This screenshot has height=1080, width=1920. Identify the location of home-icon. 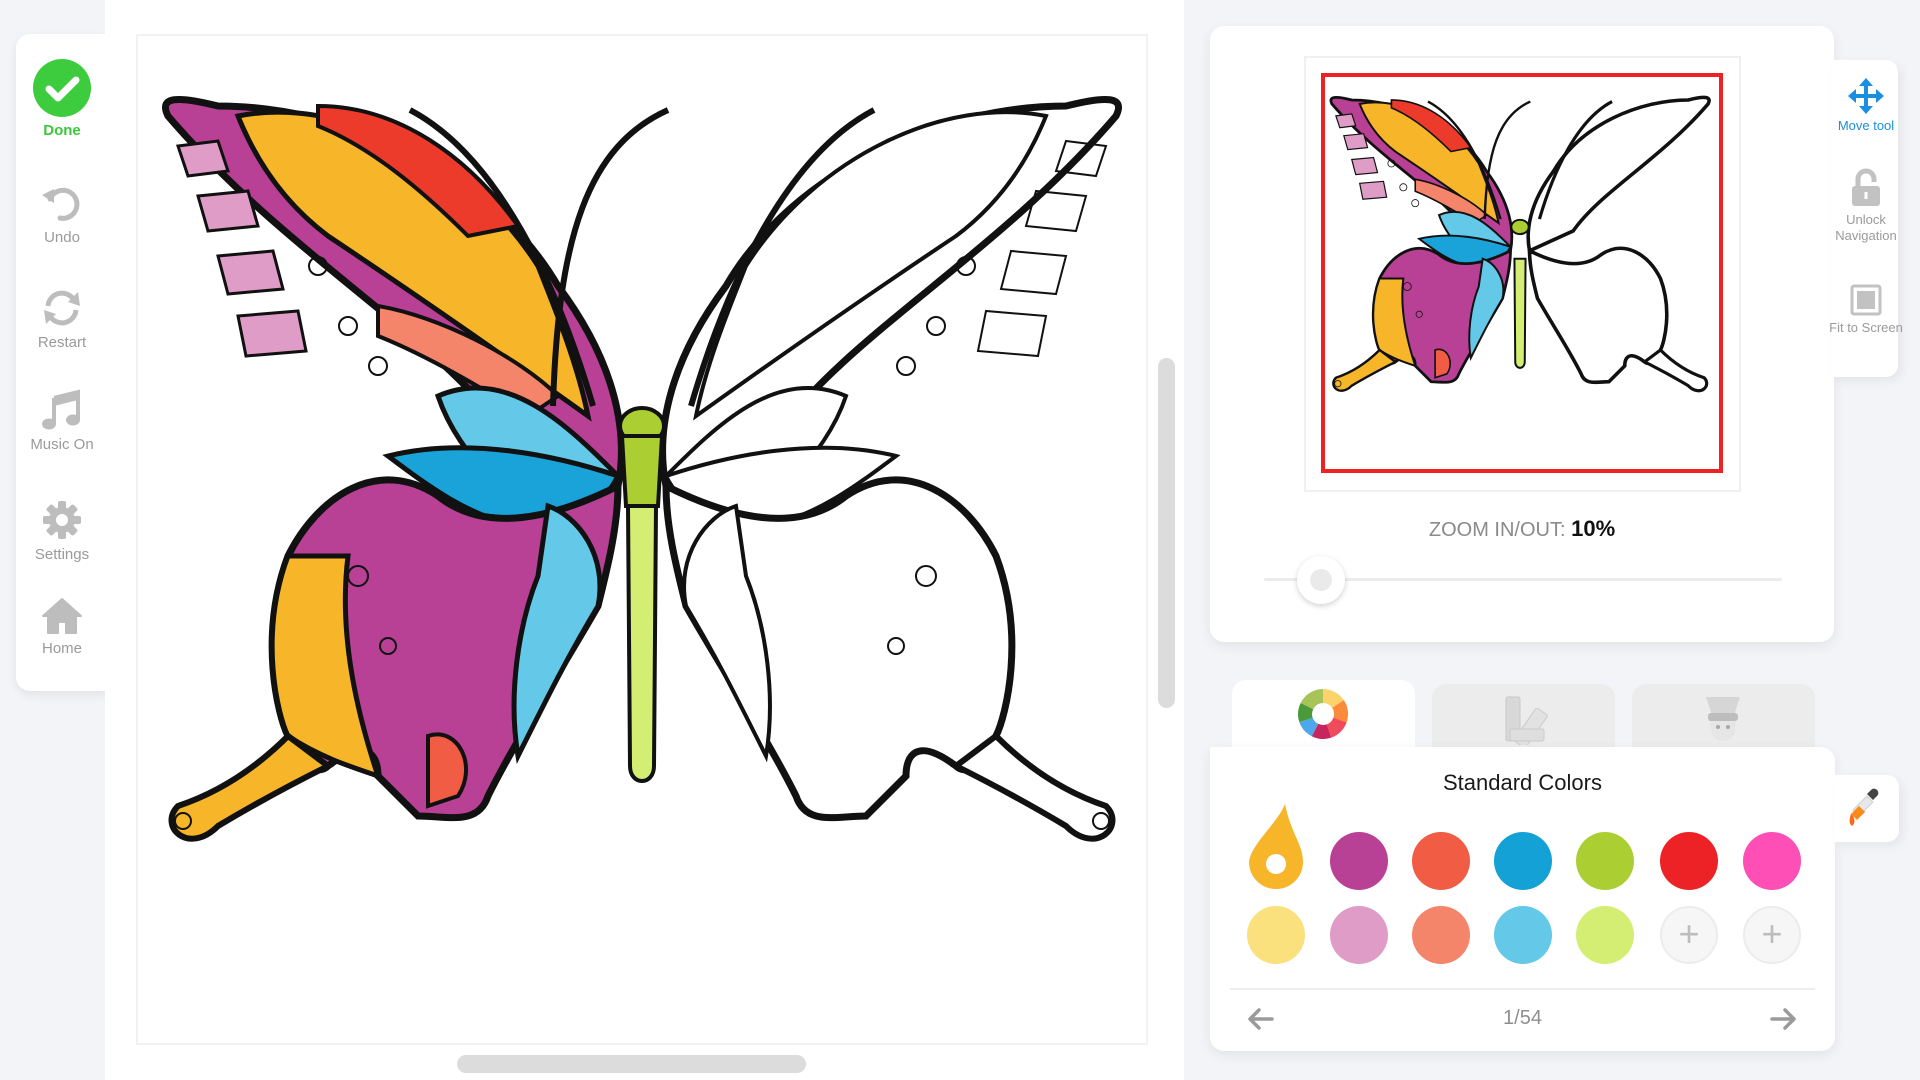
(62, 616).